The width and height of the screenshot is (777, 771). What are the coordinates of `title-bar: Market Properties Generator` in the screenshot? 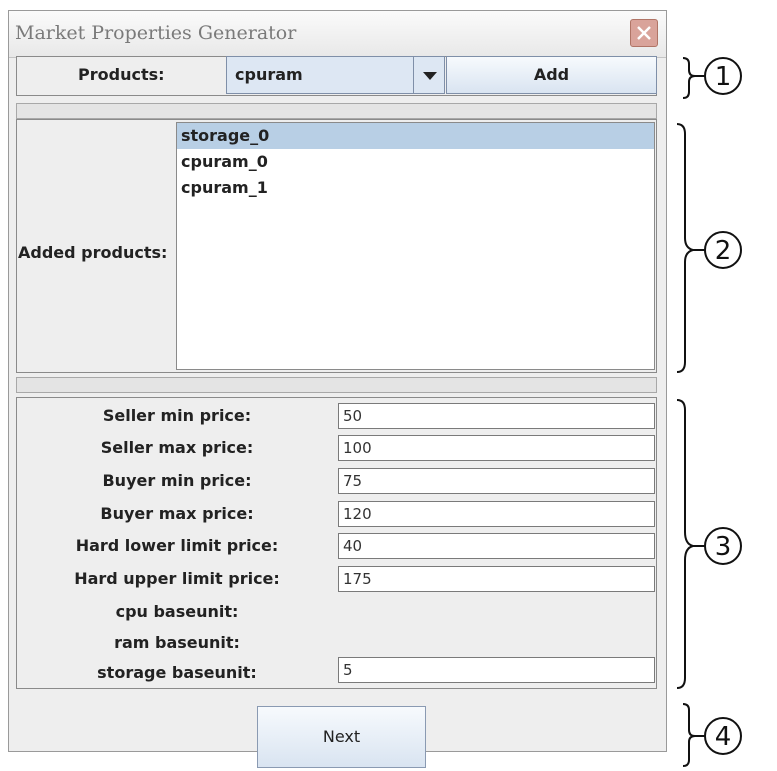 It's located at (337, 34).